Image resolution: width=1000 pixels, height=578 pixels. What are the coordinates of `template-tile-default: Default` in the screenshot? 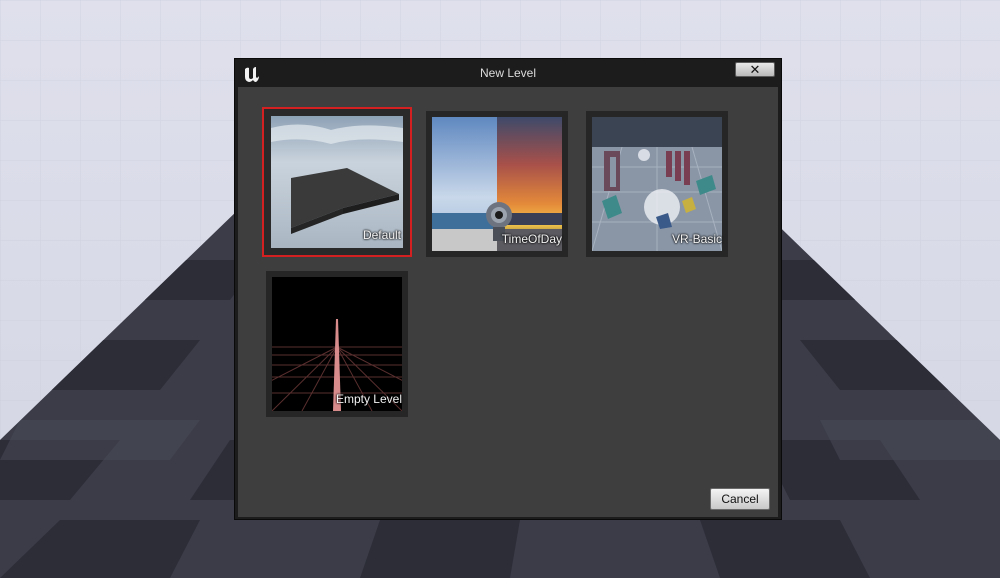 It's located at (337, 182).